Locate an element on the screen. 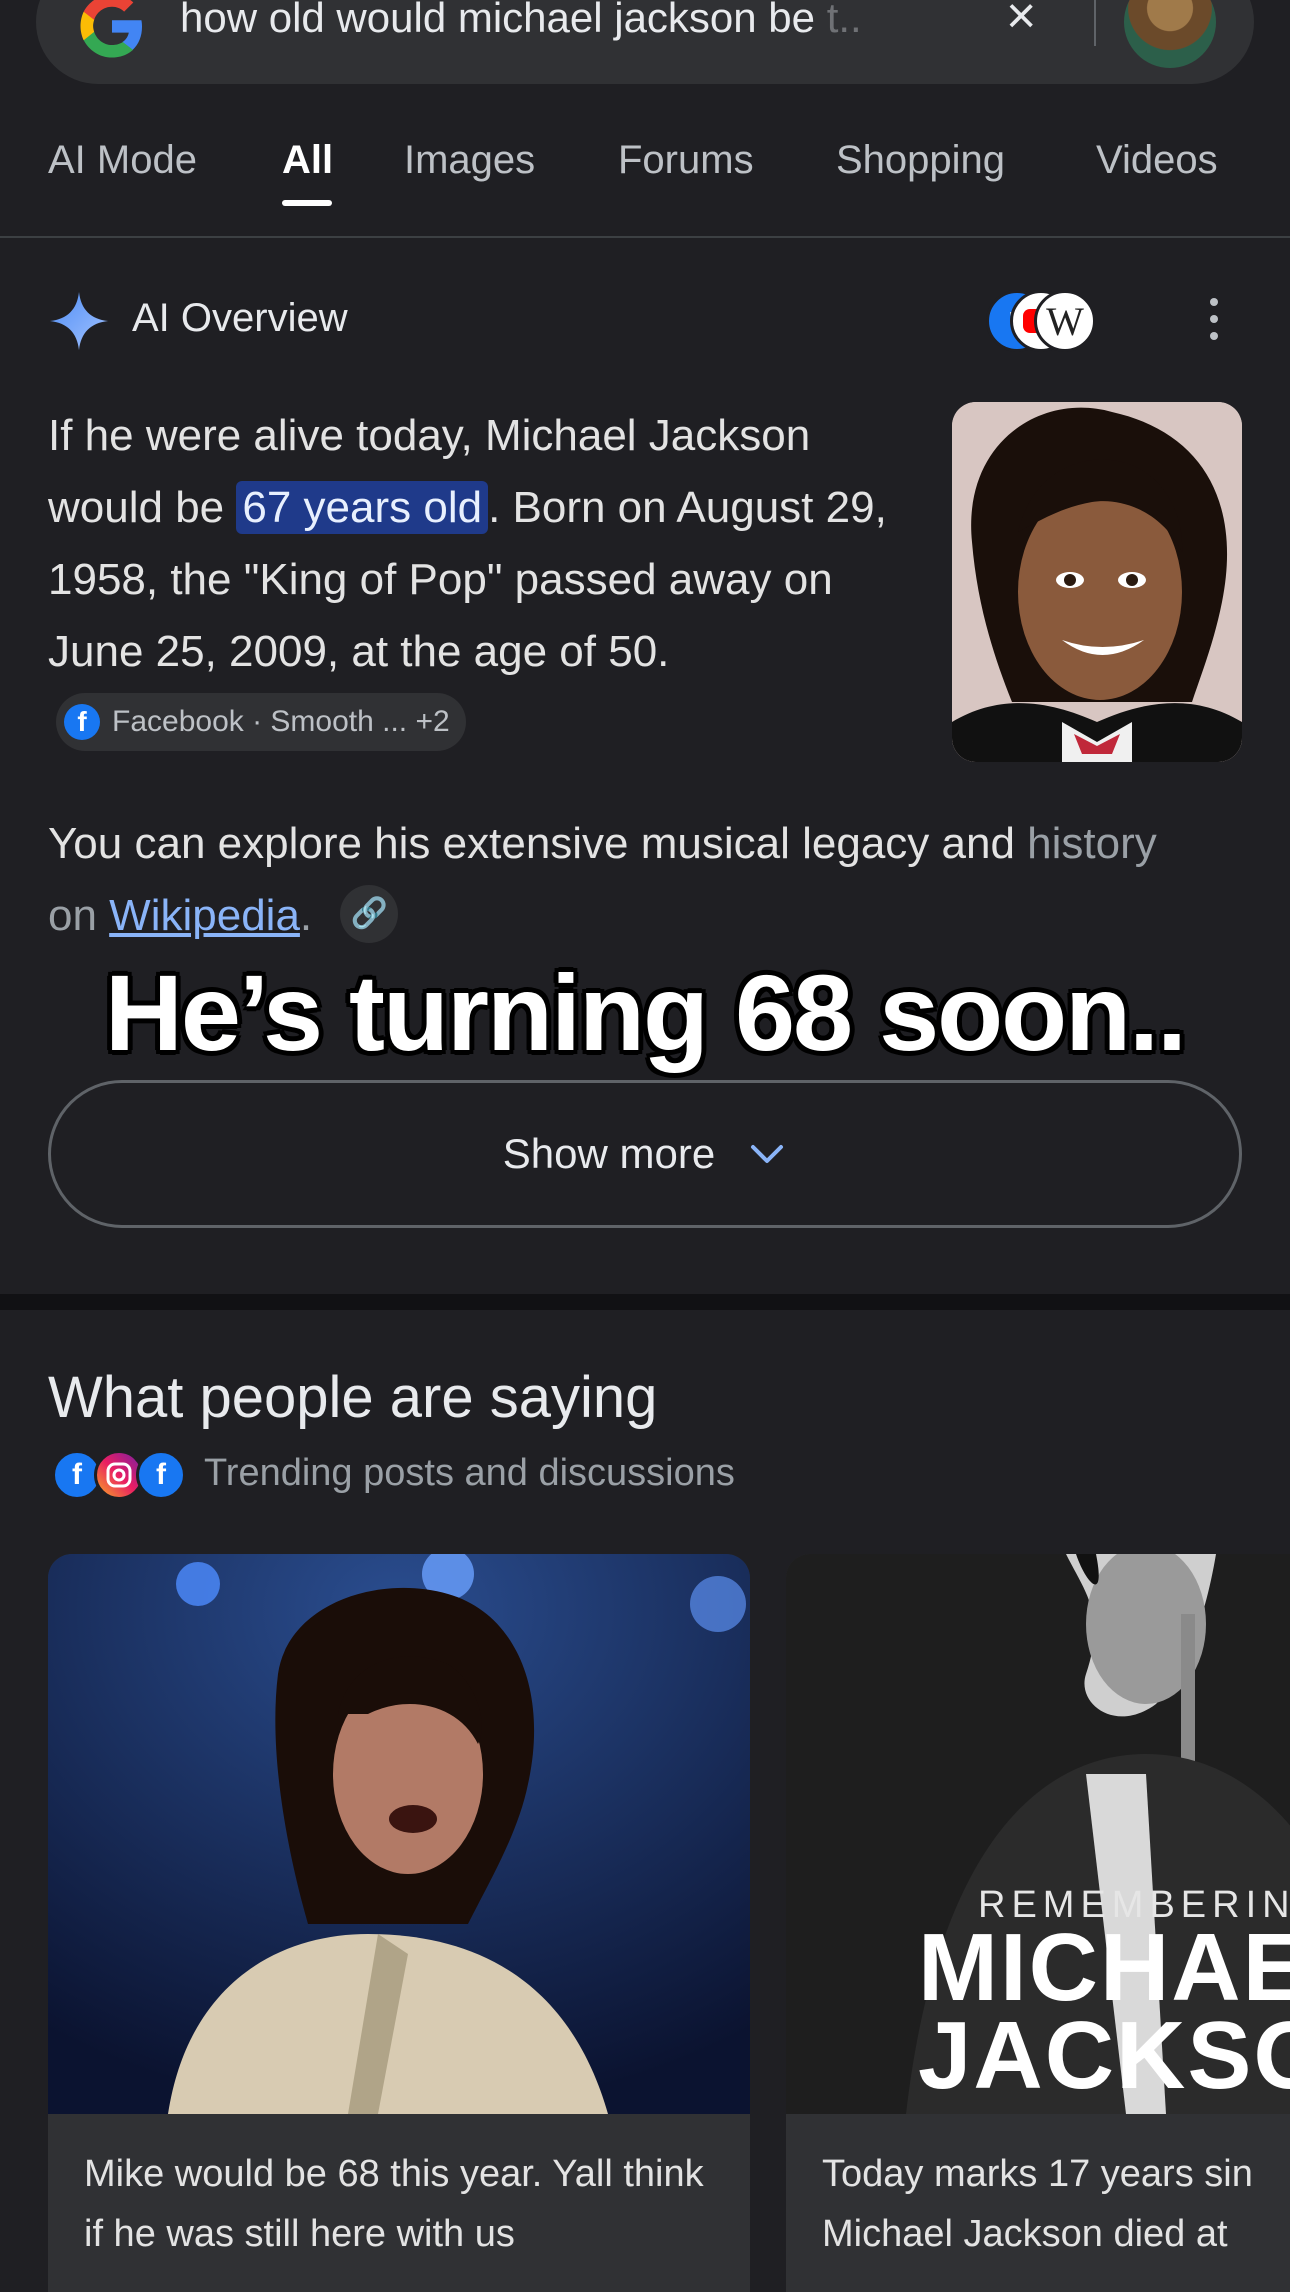 This screenshot has height=2292, width=1290. clear-search-icon: × is located at coordinates (1021, 21).